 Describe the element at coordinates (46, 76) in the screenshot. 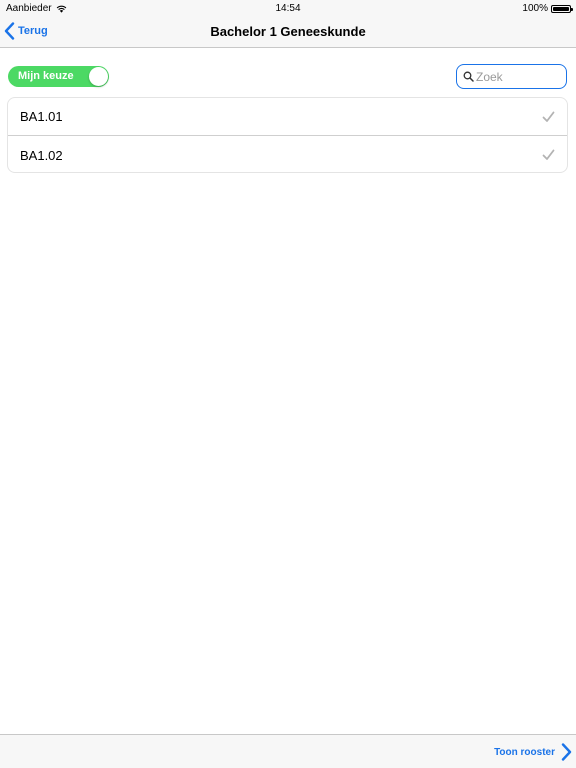

I see `my-choice-toggle-label: Mijn keuze` at that location.